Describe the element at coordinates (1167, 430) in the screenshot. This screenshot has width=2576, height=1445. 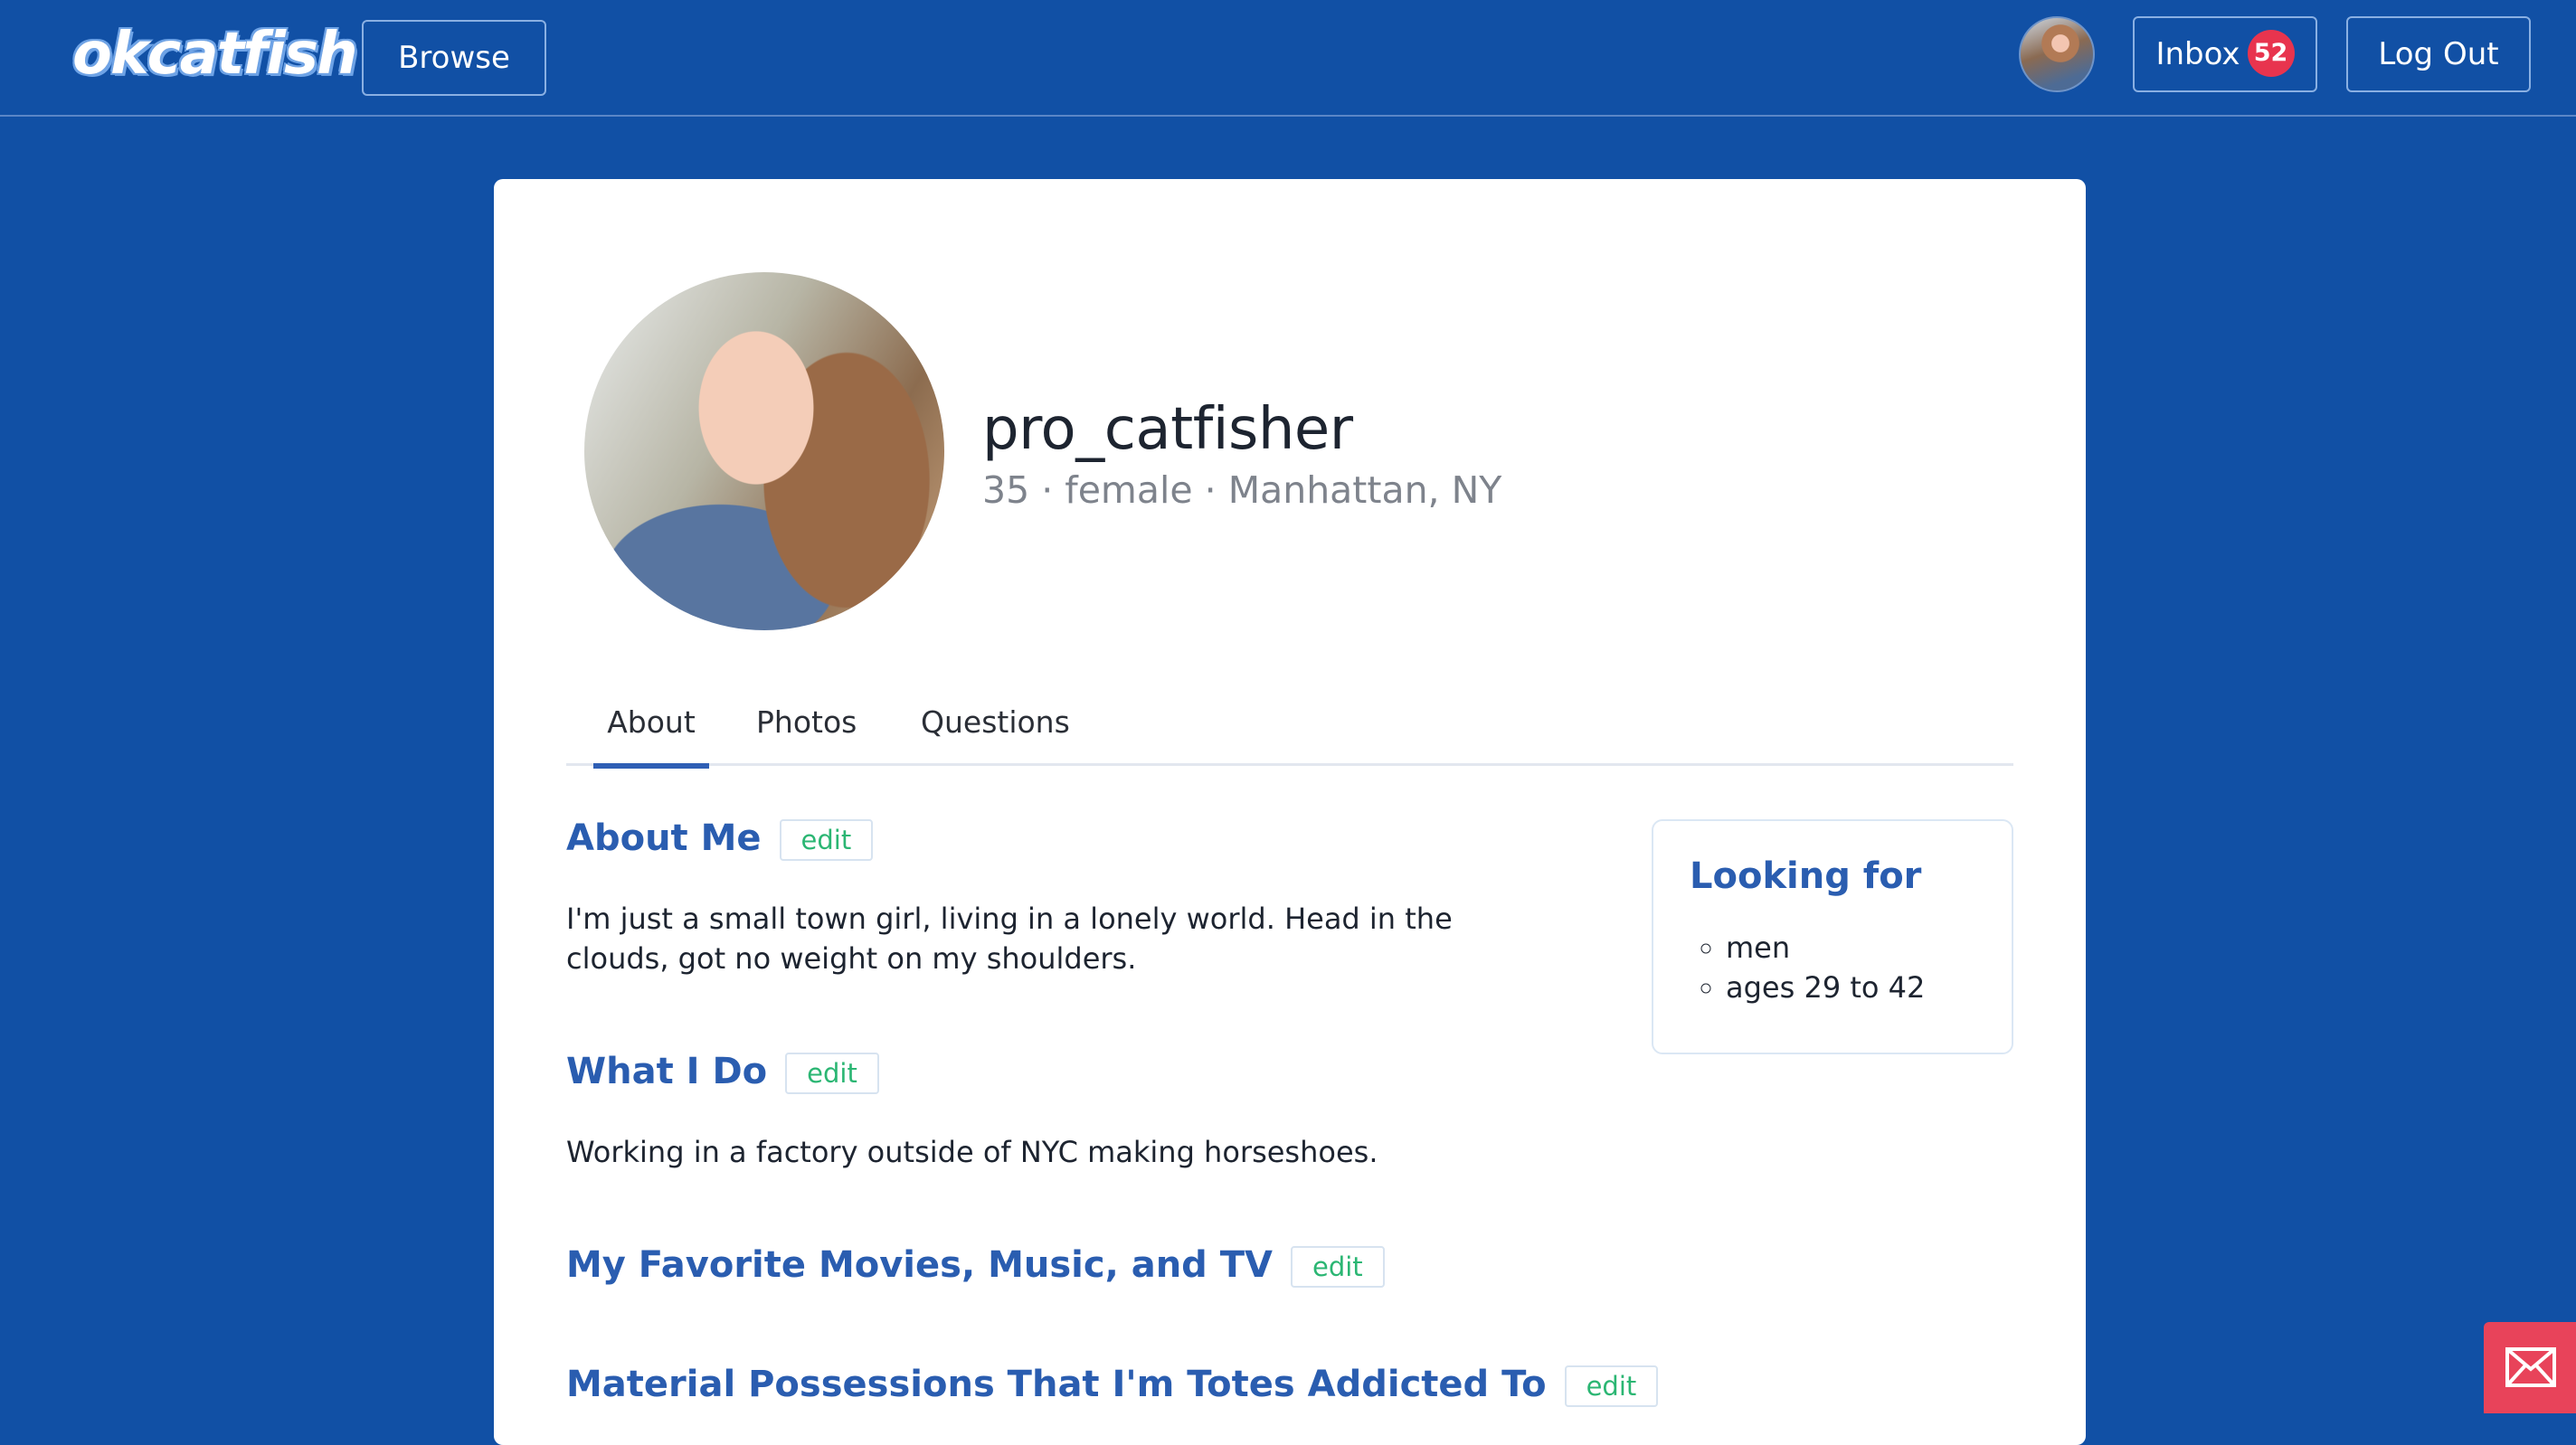
I see `profile-username: pro_catfisher` at that location.